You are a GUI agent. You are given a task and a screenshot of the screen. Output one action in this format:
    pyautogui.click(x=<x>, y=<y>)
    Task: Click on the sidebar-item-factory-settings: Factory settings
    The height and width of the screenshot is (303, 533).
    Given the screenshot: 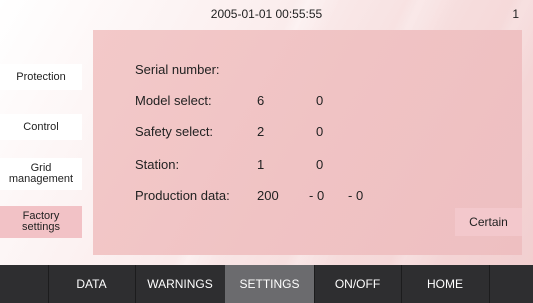 What is the action you would take?
    pyautogui.click(x=41, y=222)
    